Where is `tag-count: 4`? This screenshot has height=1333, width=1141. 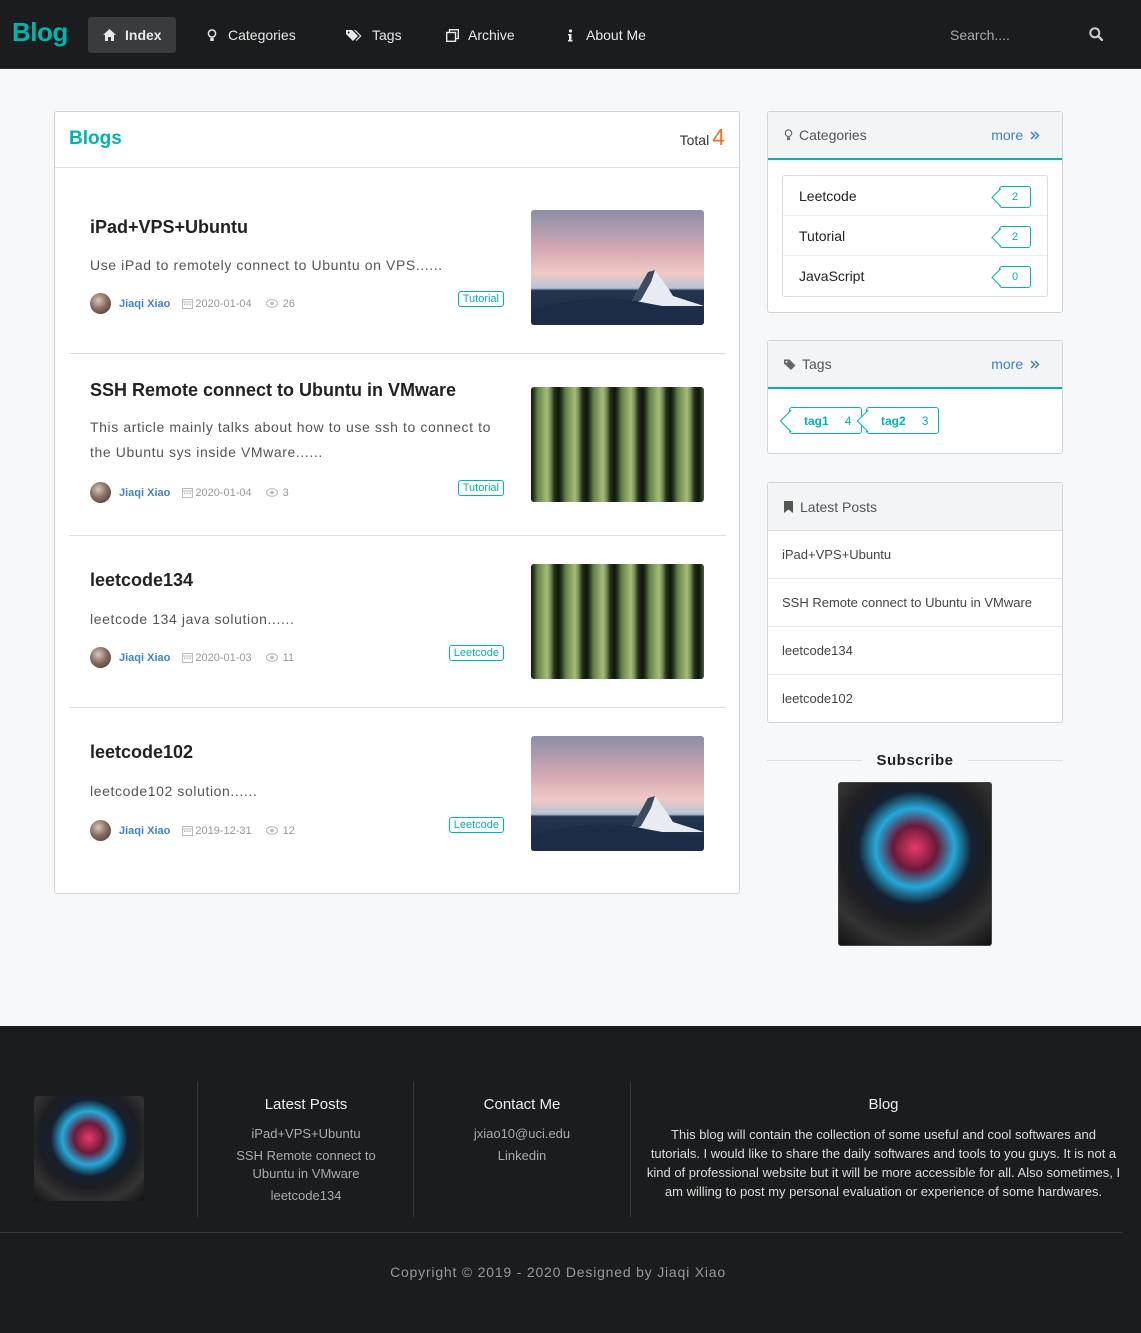 tag-count: 4 is located at coordinates (848, 420).